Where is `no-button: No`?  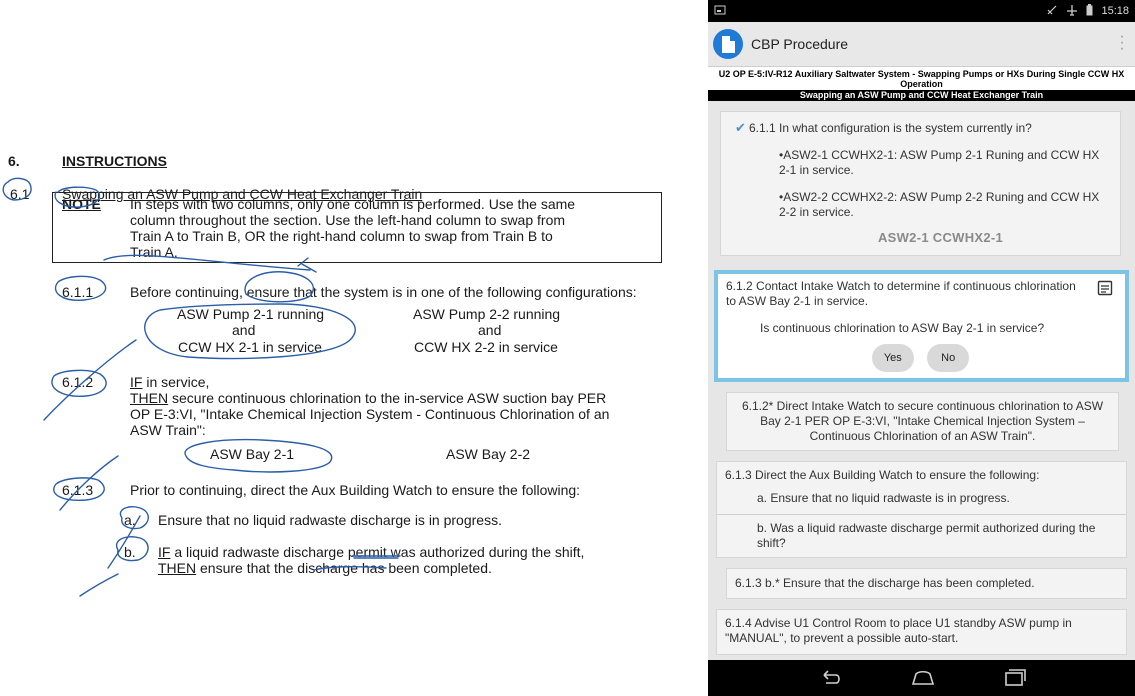 no-button: No is located at coordinates (948, 358).